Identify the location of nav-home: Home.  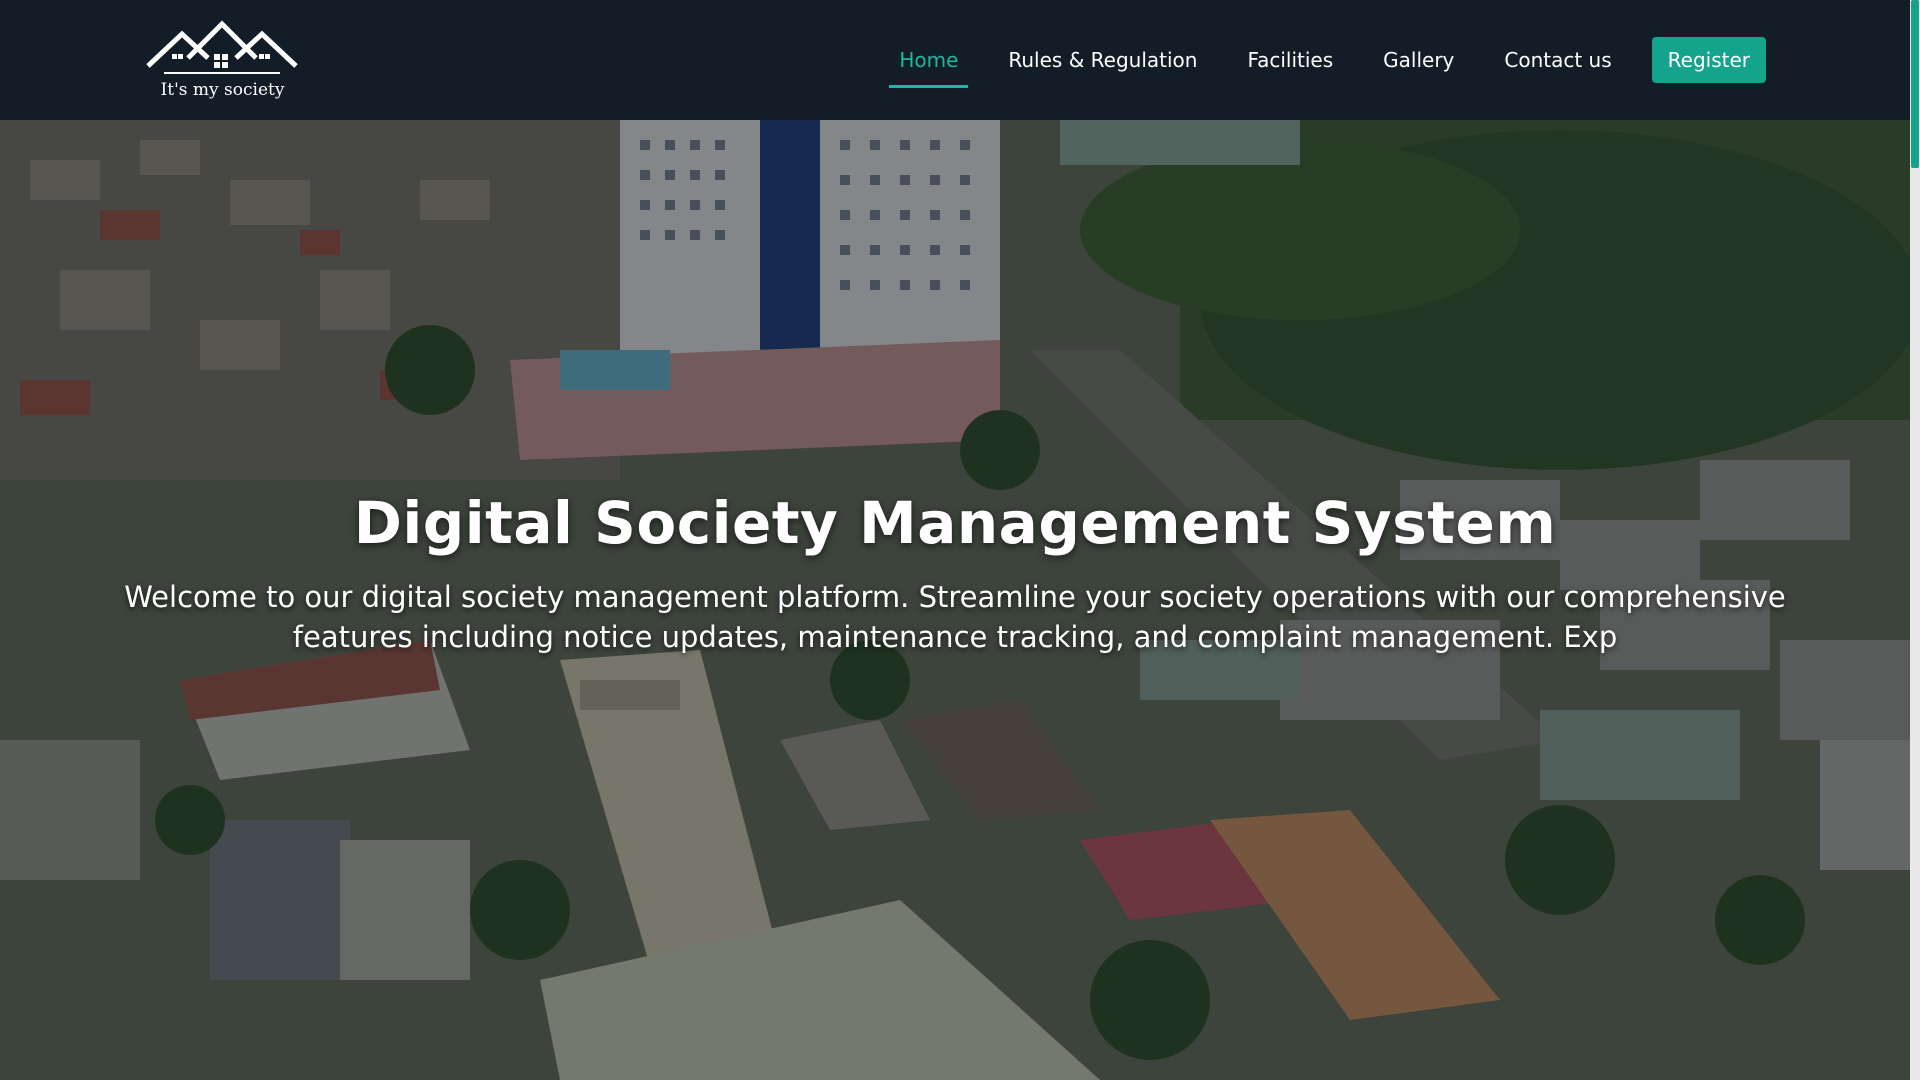
(929, 68).